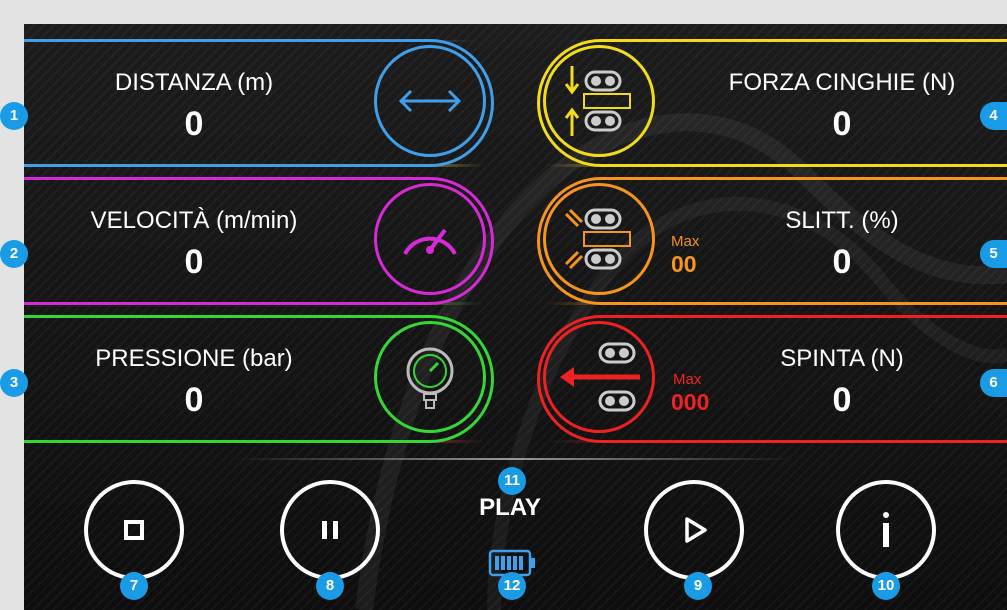 The width and height of the screenshot is (1007, 610). What do you see at coordinates (842, 262) in the screenshot?
I see `slip-value: 0` at bounding box center [842, 262].